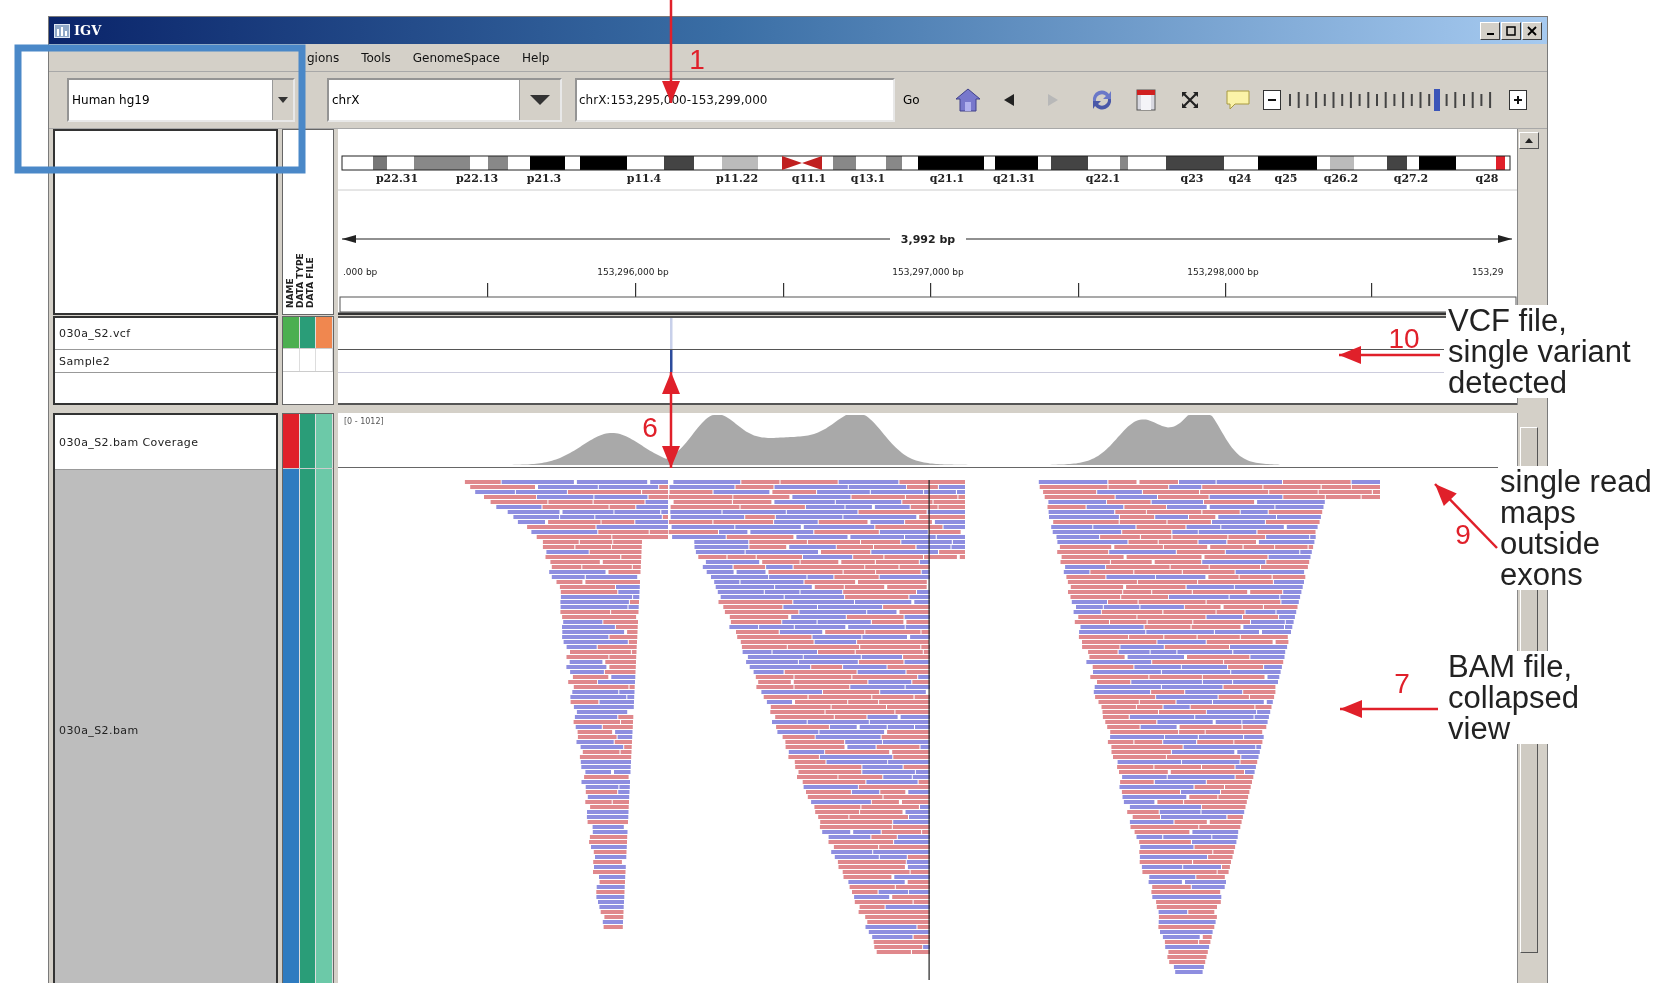  Describe the element at coordinates (868, 178) in the screenshot. I see `band-label: q13.1` at that location.